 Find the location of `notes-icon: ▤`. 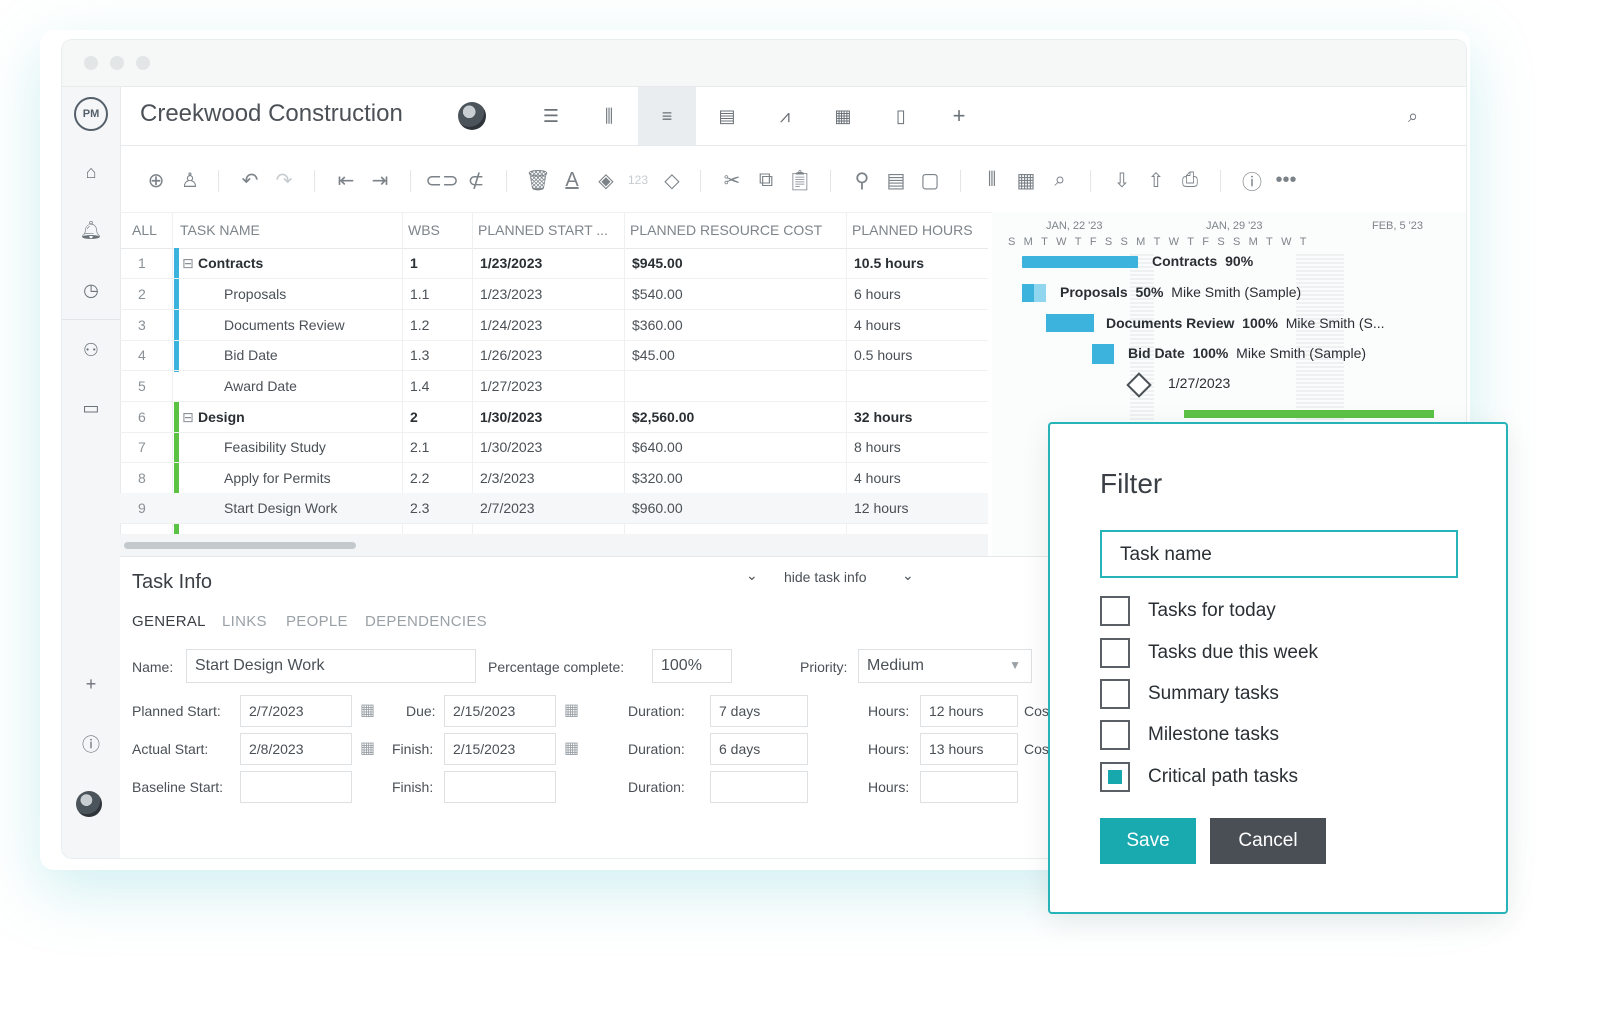

notes-icon: ▤ is located at coordinates (896, 180).